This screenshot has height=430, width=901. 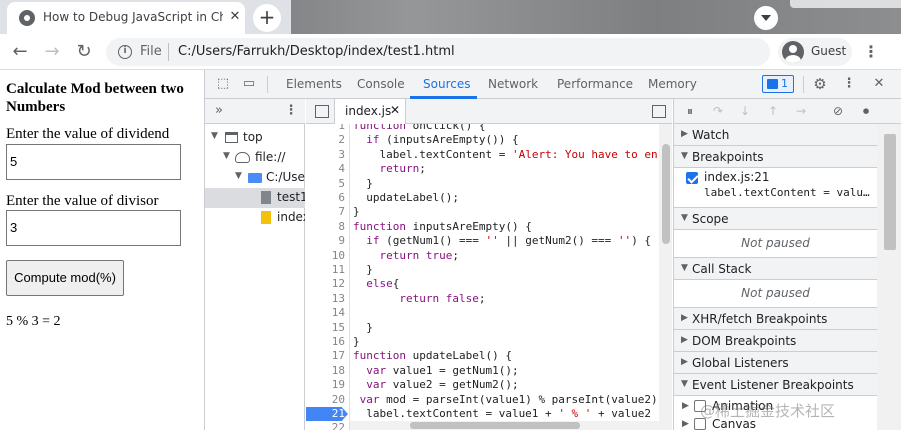 What do you see at coordinates (314, 84) in the screenshot?
I see `tab-elements: Elements` at bounding box center [314, 84].